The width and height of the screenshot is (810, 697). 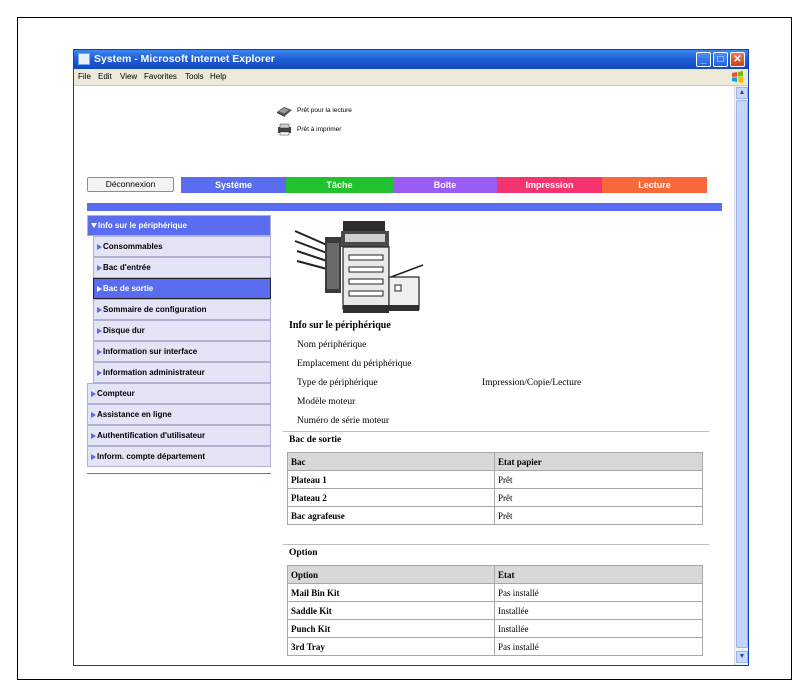 I want to click on column-header: Etat, so click(x=598, y=574).